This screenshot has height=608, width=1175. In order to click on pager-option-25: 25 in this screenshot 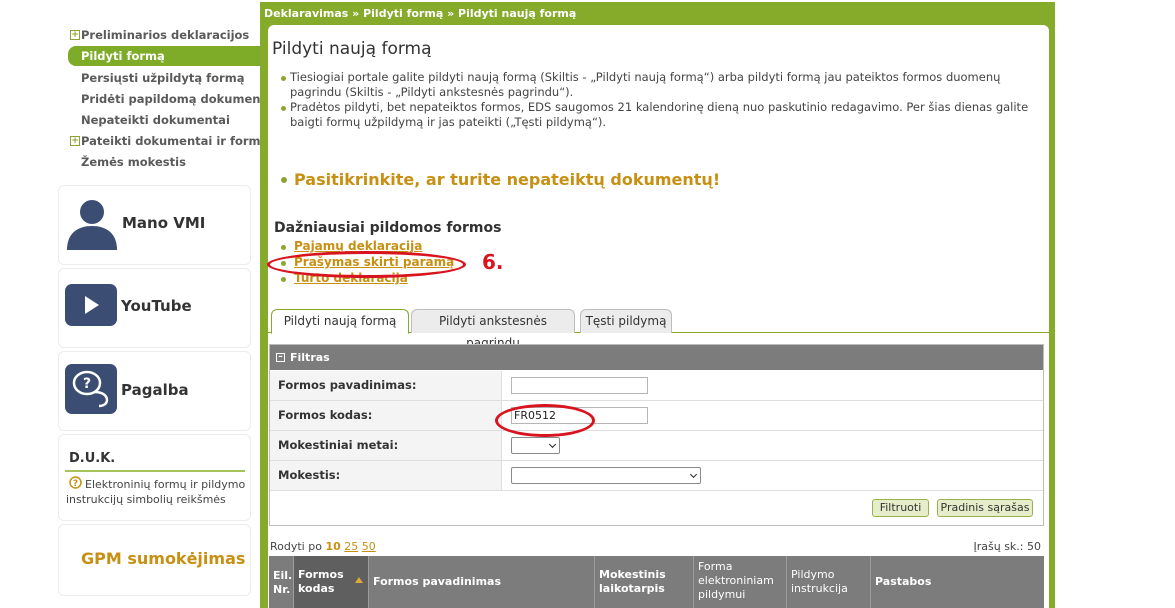, I will do `click(351, 546)`.